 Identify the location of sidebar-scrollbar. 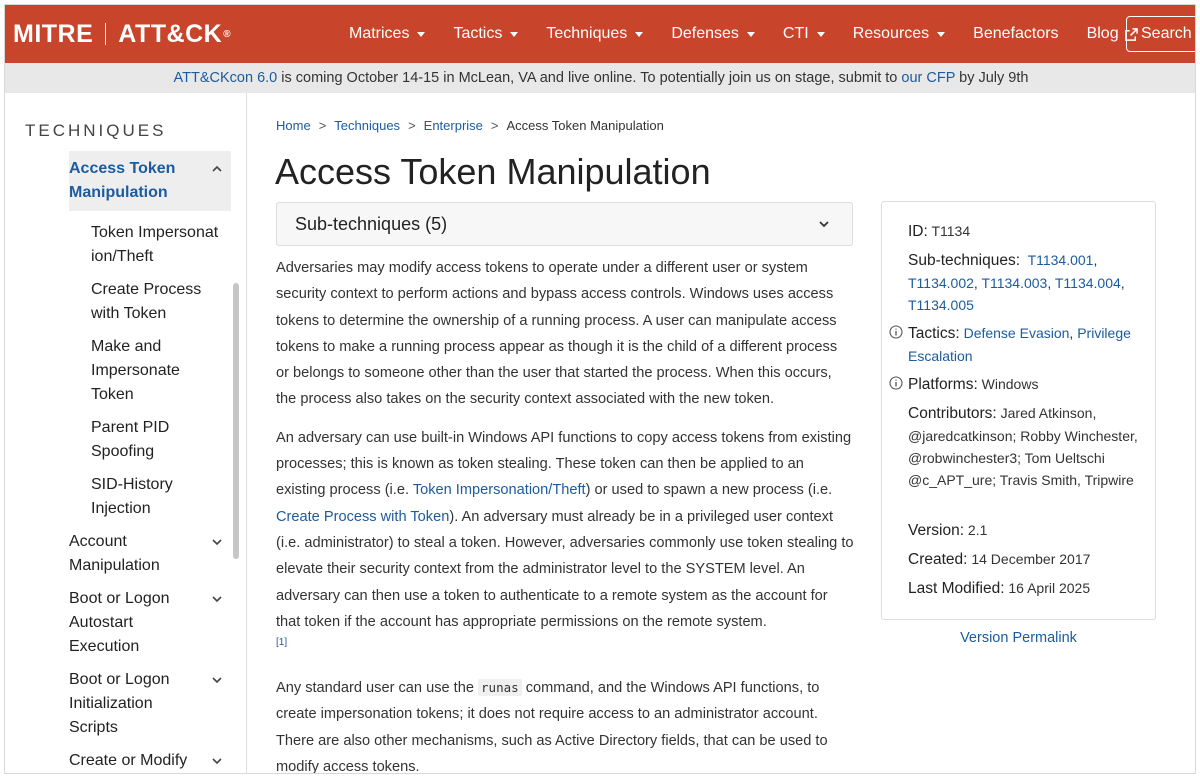
(236, 421).